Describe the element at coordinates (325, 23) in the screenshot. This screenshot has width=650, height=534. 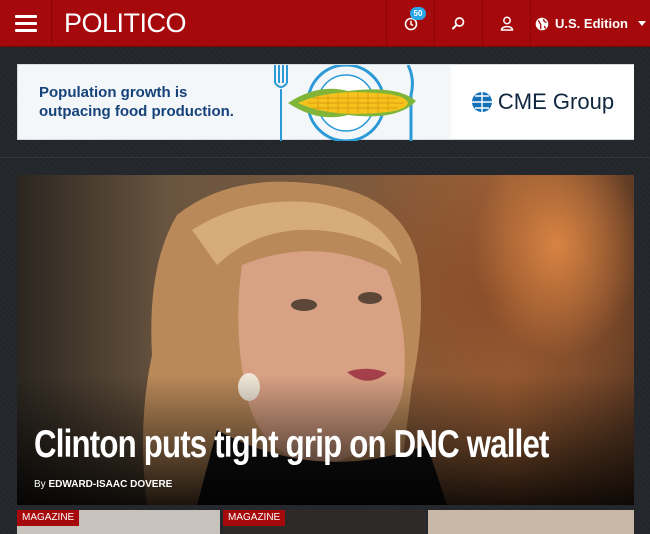
I see `top-navigation-bar: POLITICO 50 U.S. Edition` at that location.